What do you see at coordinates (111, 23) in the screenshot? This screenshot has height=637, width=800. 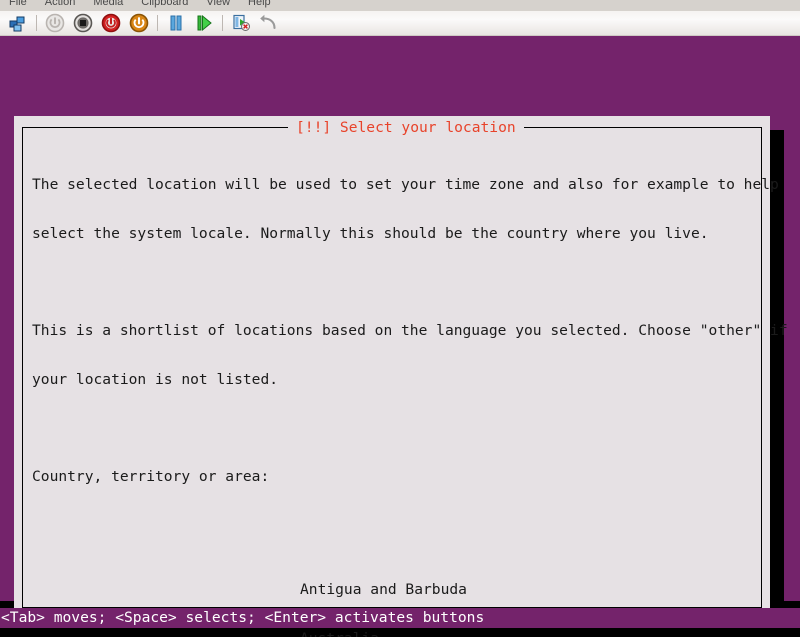 I see `turn-off-icon` at bounding box center [111, 23].